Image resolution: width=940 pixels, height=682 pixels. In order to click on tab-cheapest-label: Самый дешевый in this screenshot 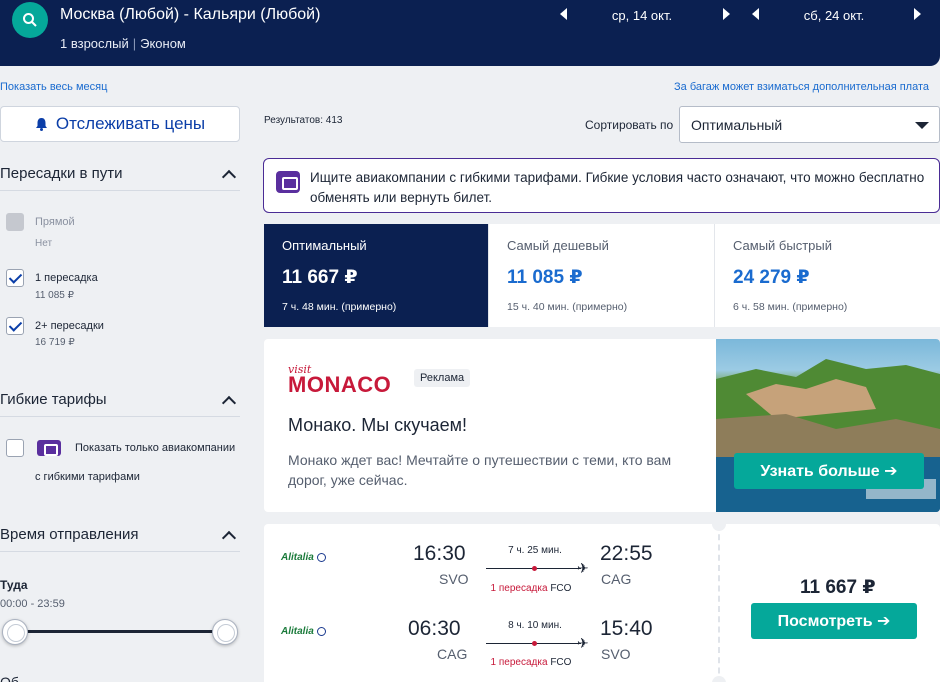, I will do `click(558, 245)`.